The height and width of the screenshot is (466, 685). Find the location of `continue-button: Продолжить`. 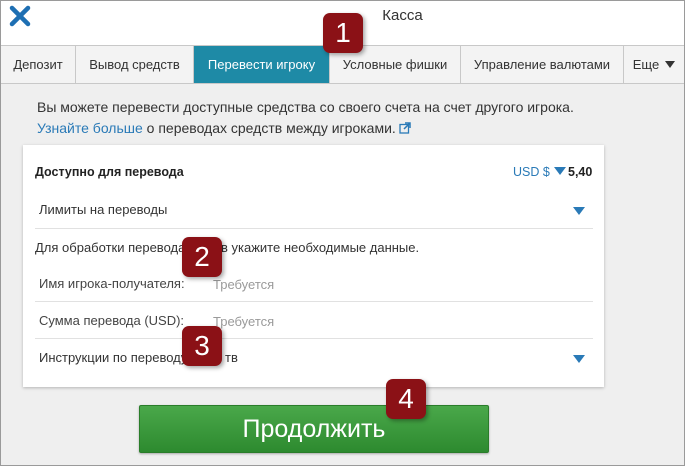

continue-button: Продолжить is located at coordinates (314, 429).